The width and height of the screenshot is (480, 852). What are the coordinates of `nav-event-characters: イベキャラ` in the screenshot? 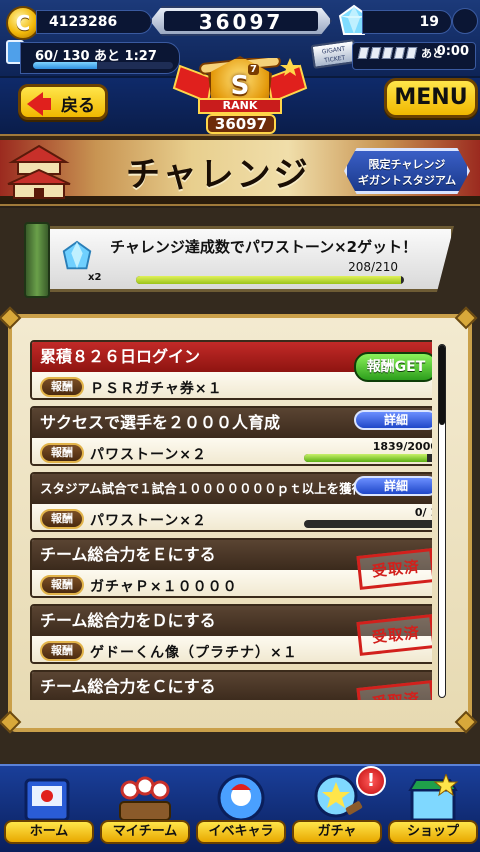 It's located at (241, 810).